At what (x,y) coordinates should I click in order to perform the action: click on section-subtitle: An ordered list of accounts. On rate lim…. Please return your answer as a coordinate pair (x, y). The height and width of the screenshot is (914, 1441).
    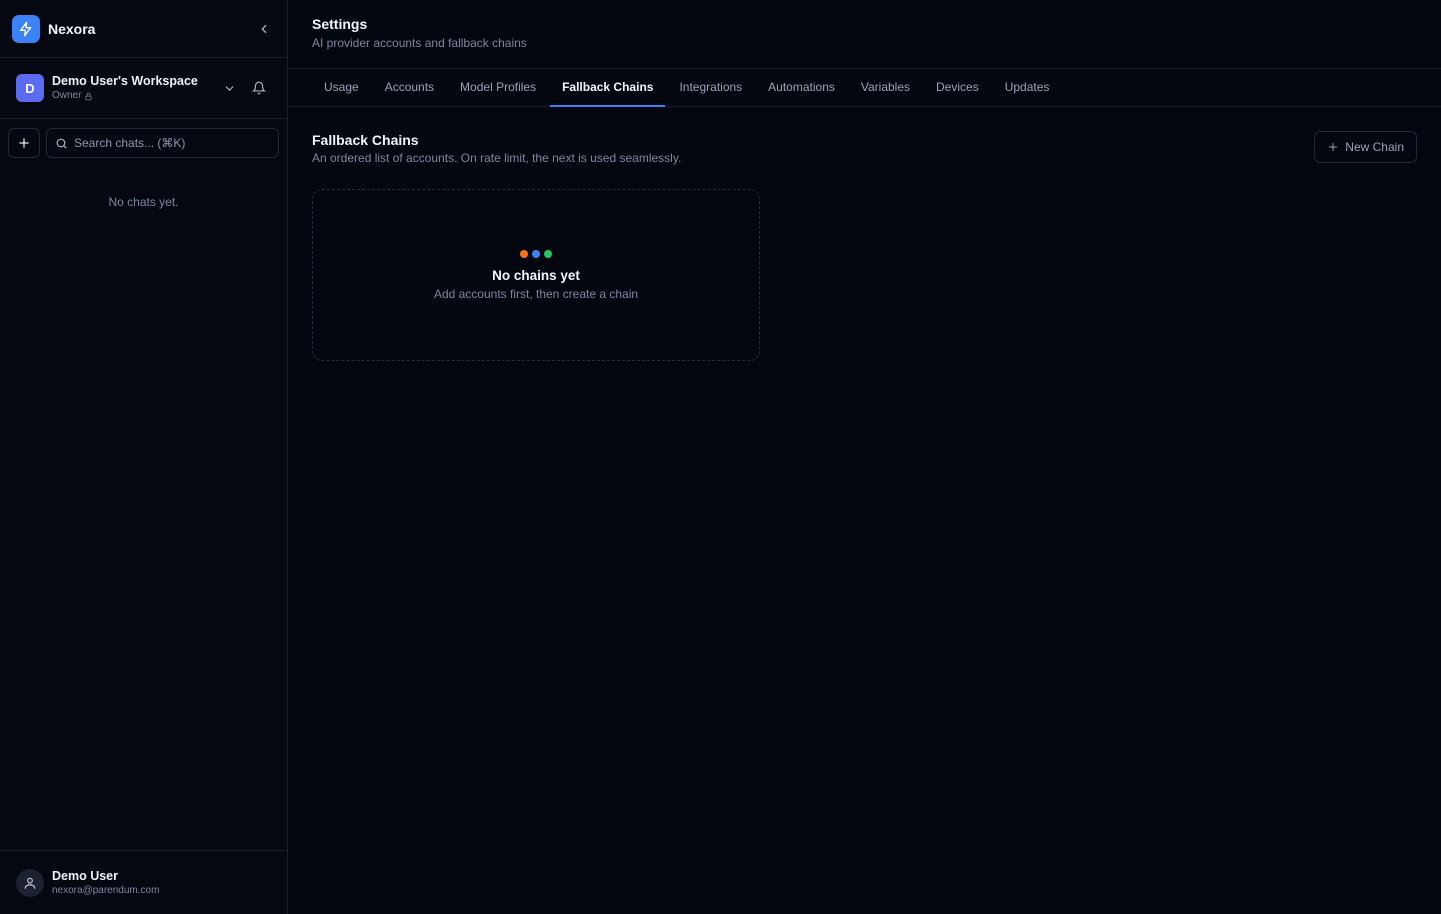
    Looking at the image, I should click on (497, 158).